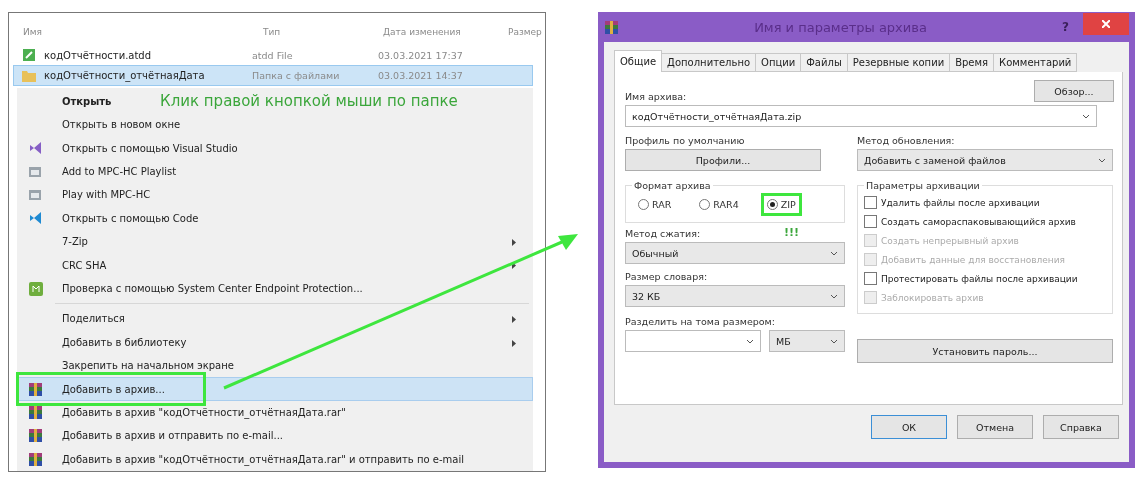  Describe the element at coordinates (81, 101) in the screenshot. I see `menu-item: Открыть` at that location.